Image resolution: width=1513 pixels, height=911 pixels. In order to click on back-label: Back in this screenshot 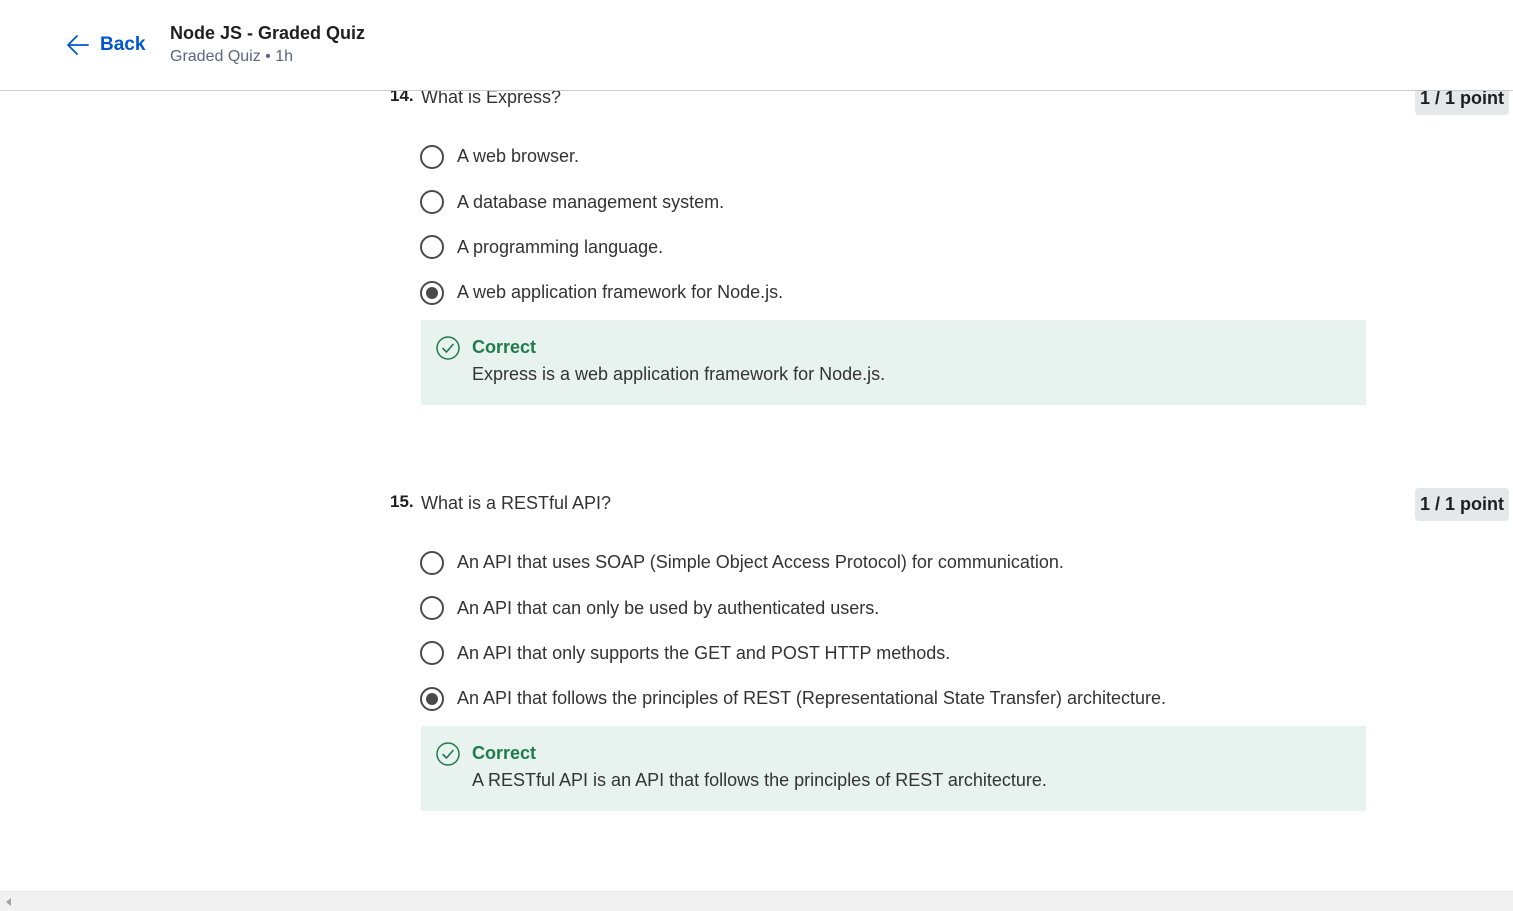, I will do `click(123, 44)`.